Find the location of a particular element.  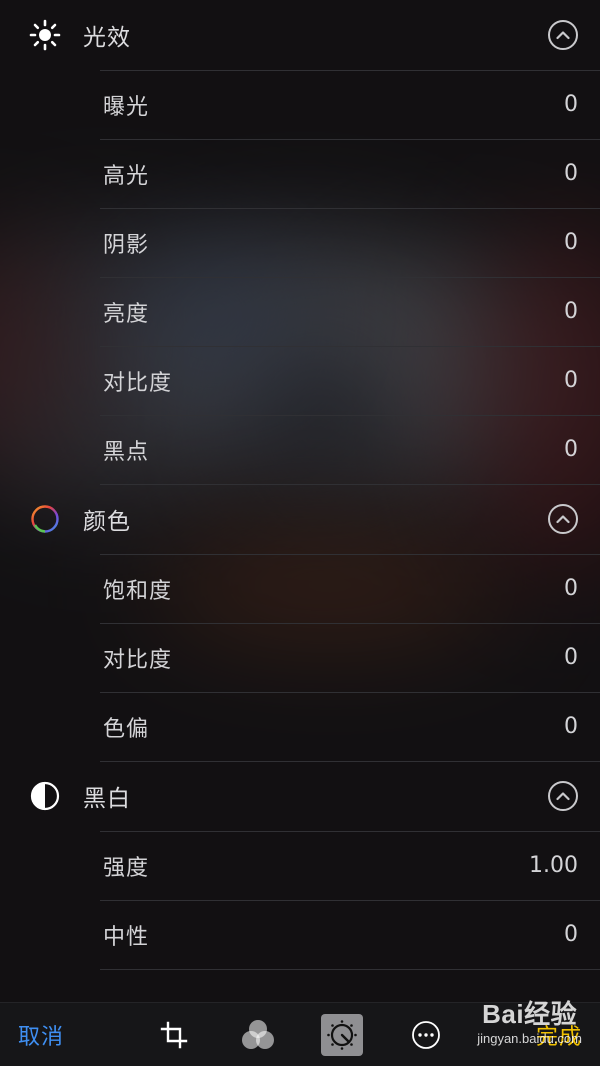

half-circle-icon is located at coordinates (45, 796).